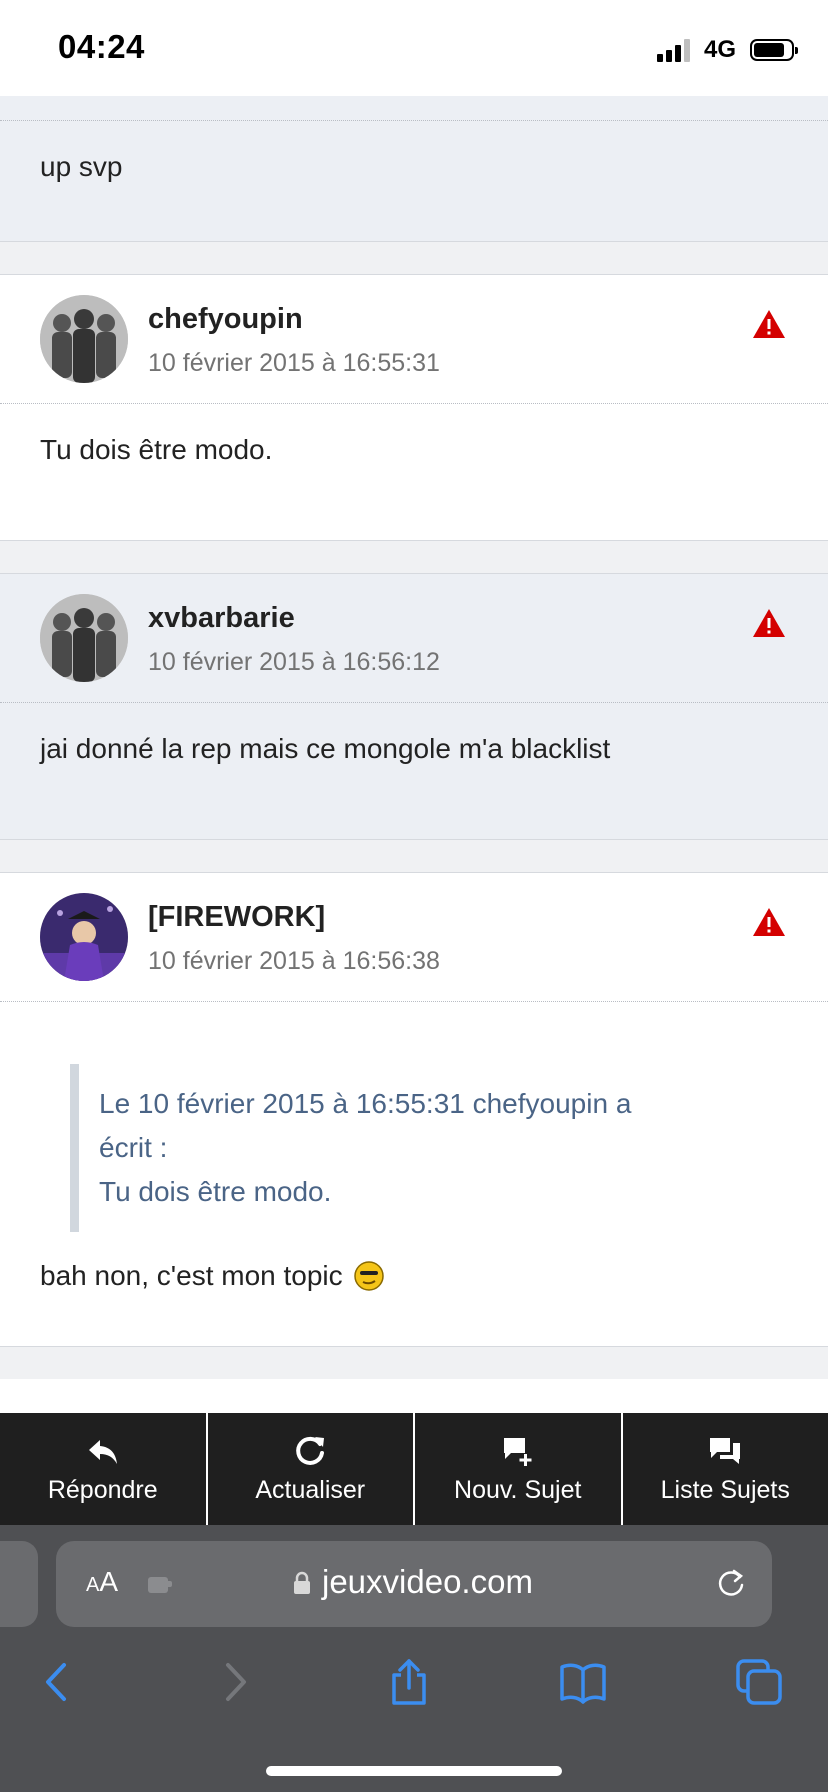 This screenshot has height=1792, width=828. I want to click on post-date: 10 février 2015 à 16:56:38, so click(294, 961).